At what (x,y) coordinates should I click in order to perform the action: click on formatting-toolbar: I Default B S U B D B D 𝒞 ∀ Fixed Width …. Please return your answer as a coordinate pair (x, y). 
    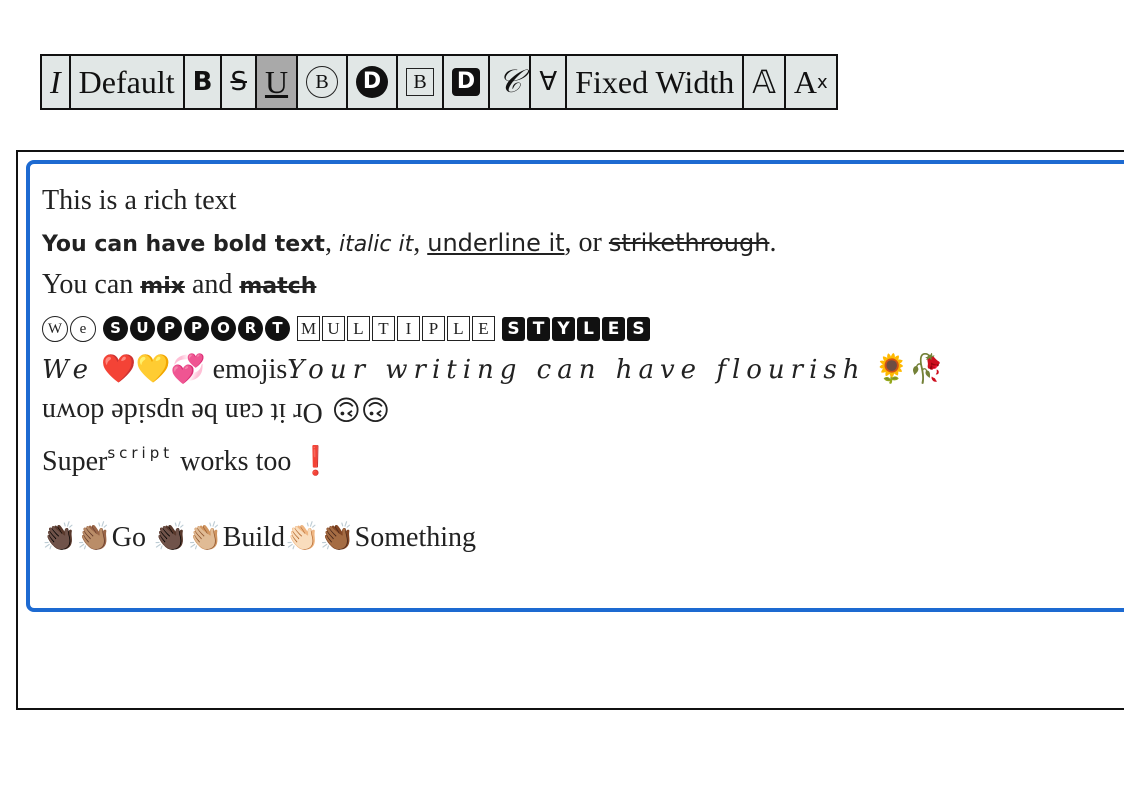
    Looking at the image, I should click on (439, 82).